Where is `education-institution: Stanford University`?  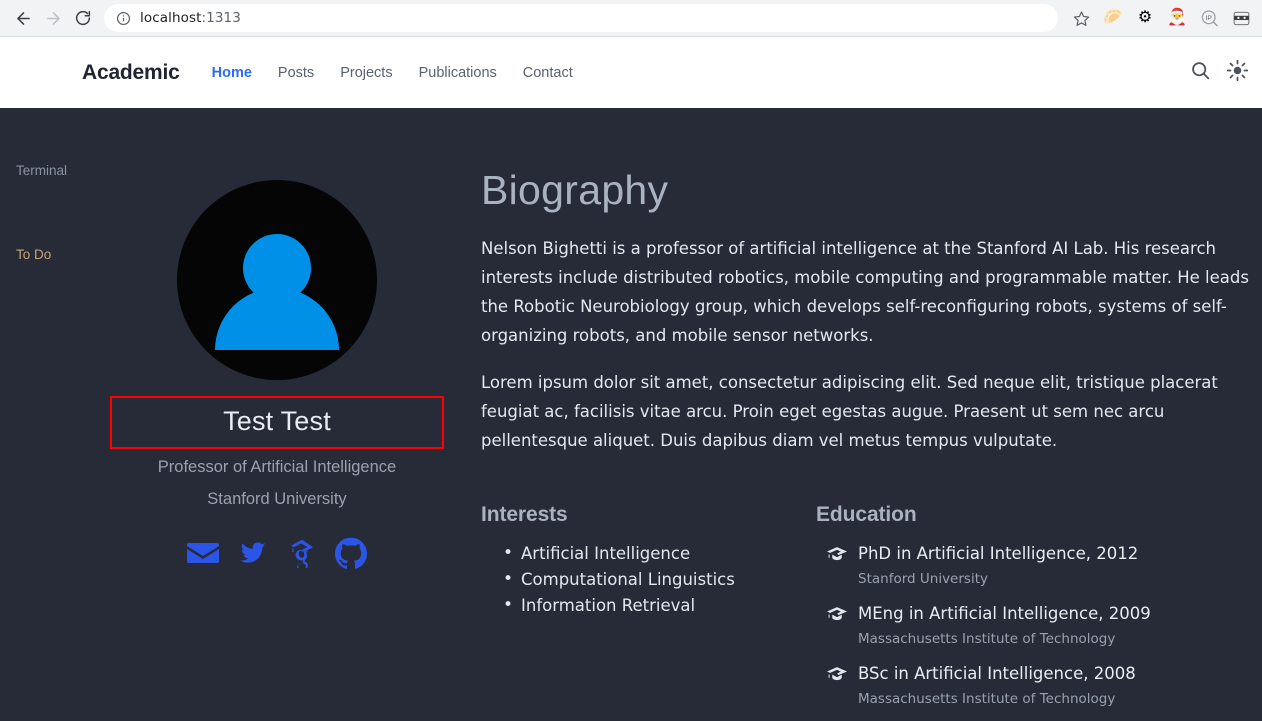 education-institution: Stanford University is located at coordinates (923, 579).